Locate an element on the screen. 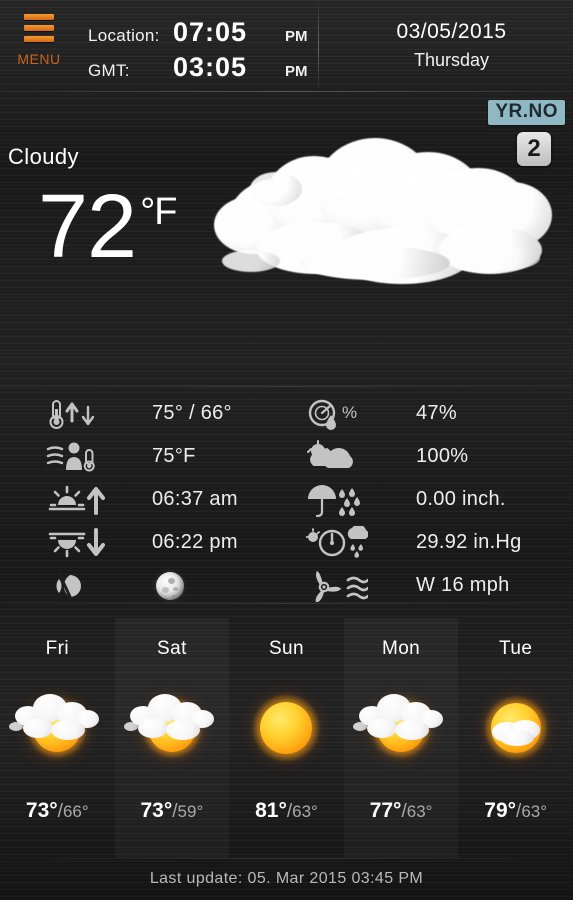 This screenshot has height=900, width=573. sunset-icon is located at coordinates (83, 543).